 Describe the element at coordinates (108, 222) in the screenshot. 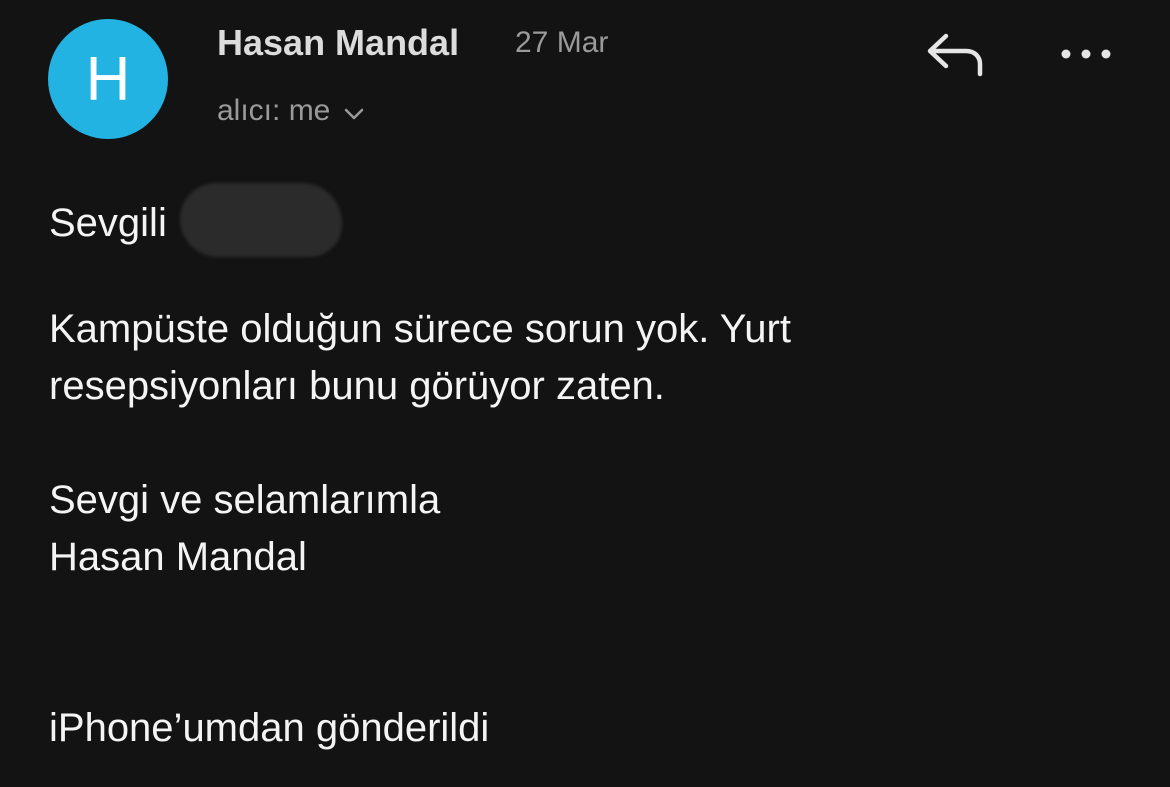

I see `greeting-text: Sevgili` at that location.